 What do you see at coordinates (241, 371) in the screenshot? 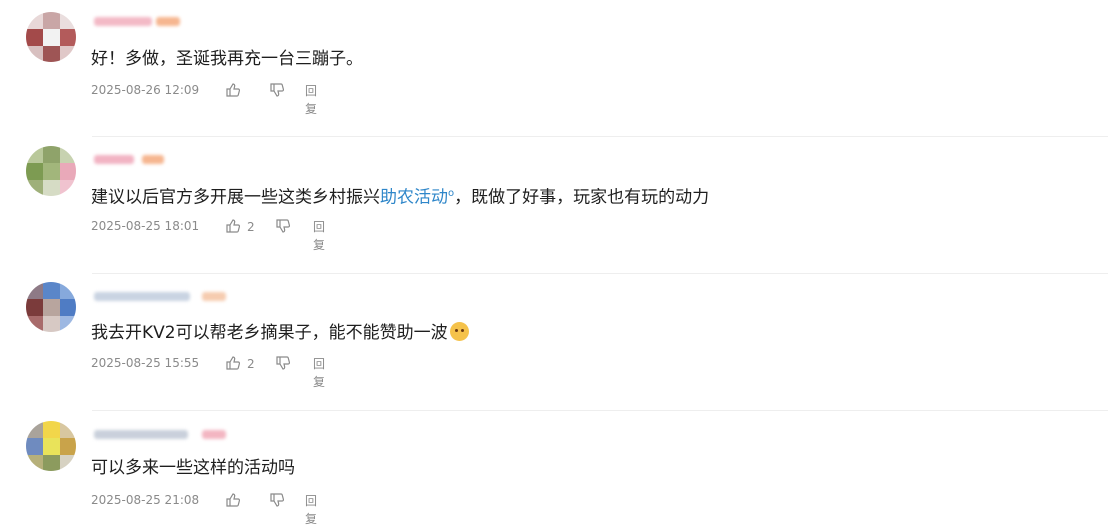
I see `comment-meta: 2025-08-25 15:55 2 回复` at bounding box center [241, 371].